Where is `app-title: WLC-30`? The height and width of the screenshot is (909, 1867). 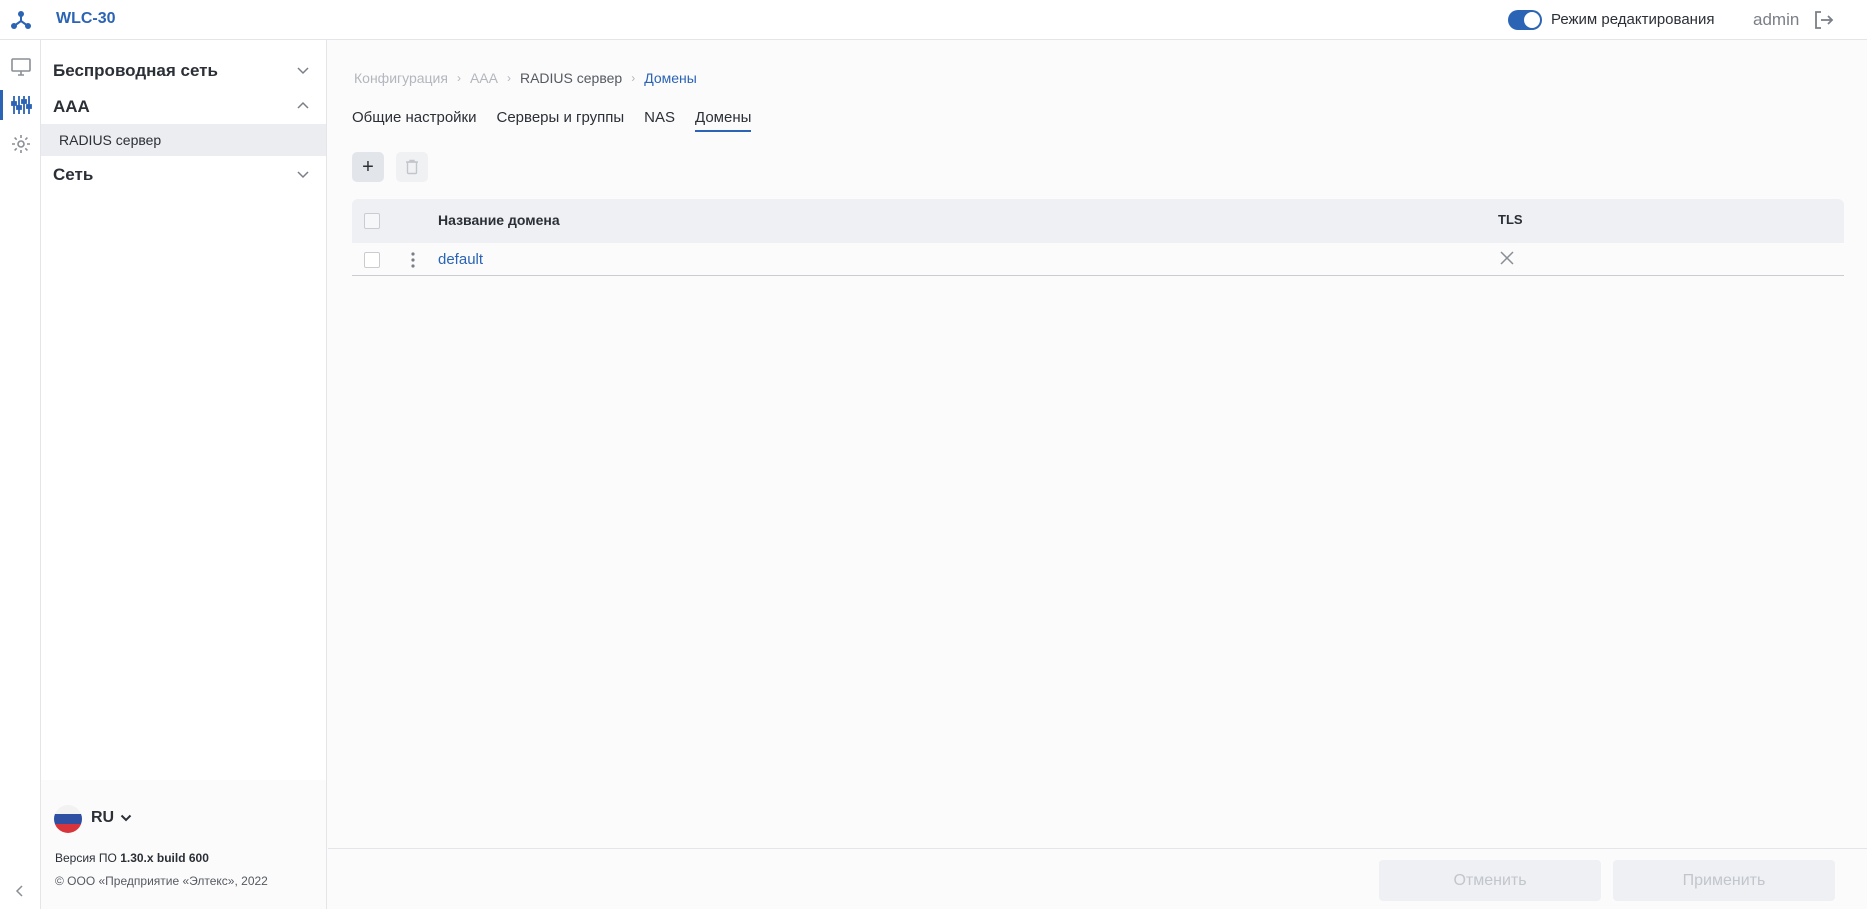
app-title: WLC-30 is located at coordinates (86, 18).